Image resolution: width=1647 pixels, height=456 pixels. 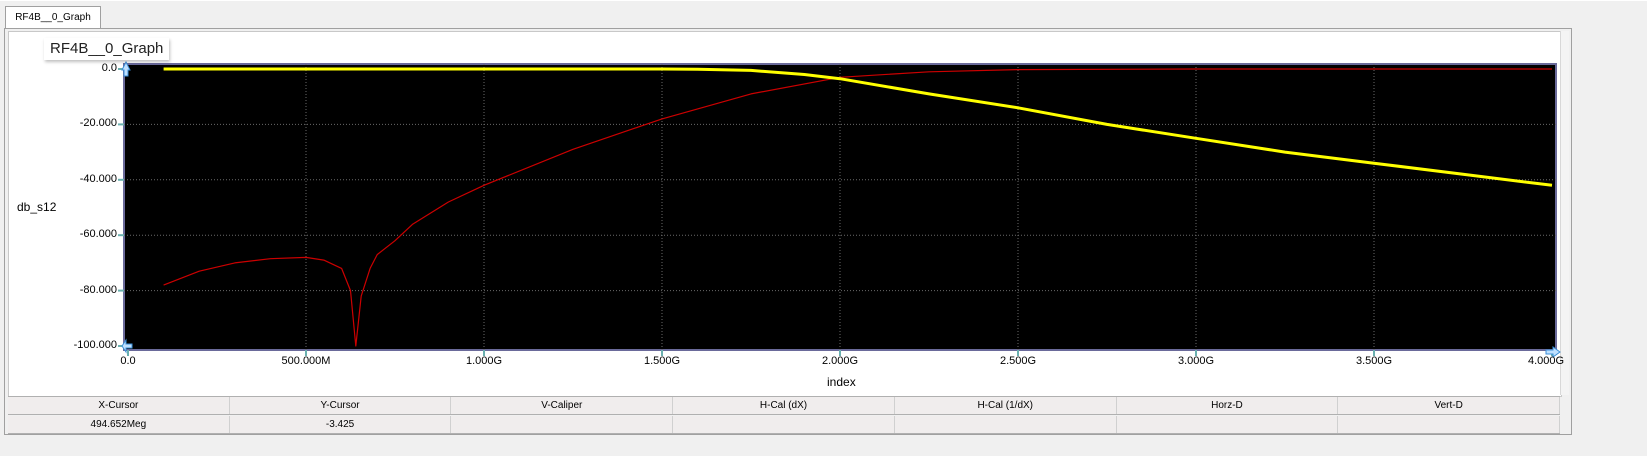 I want to click on column-header: V-Caliper, so click(x=562, y=405).